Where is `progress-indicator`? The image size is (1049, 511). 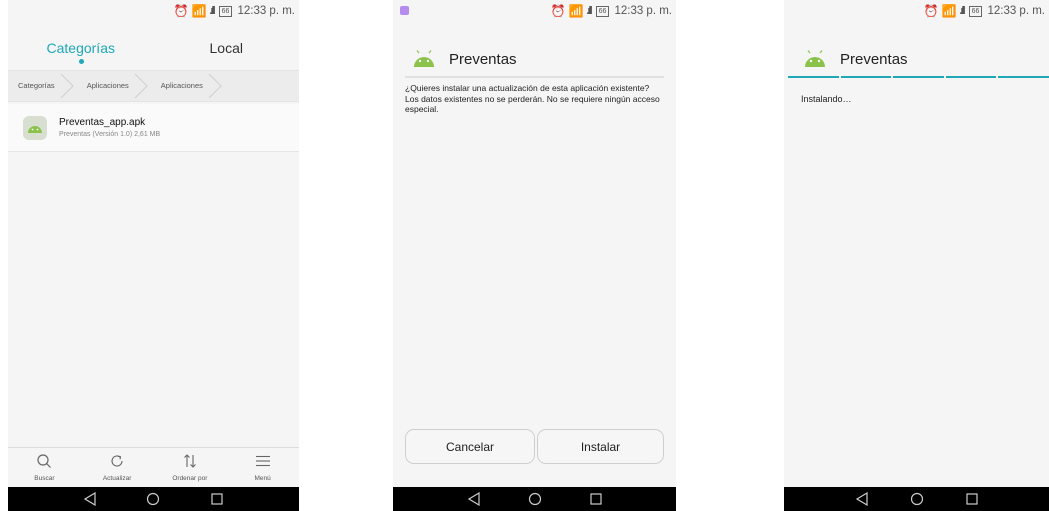
progress-indicator is located at coordinates (918, 77).